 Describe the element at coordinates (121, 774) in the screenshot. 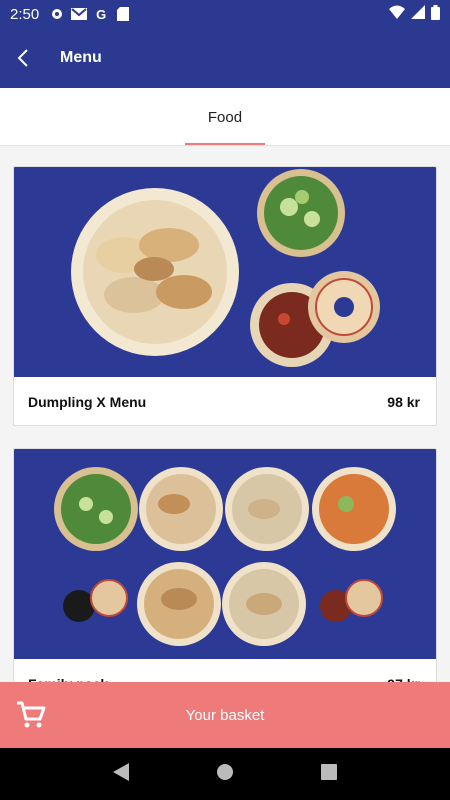

I see `nav-back-icon` at that location.